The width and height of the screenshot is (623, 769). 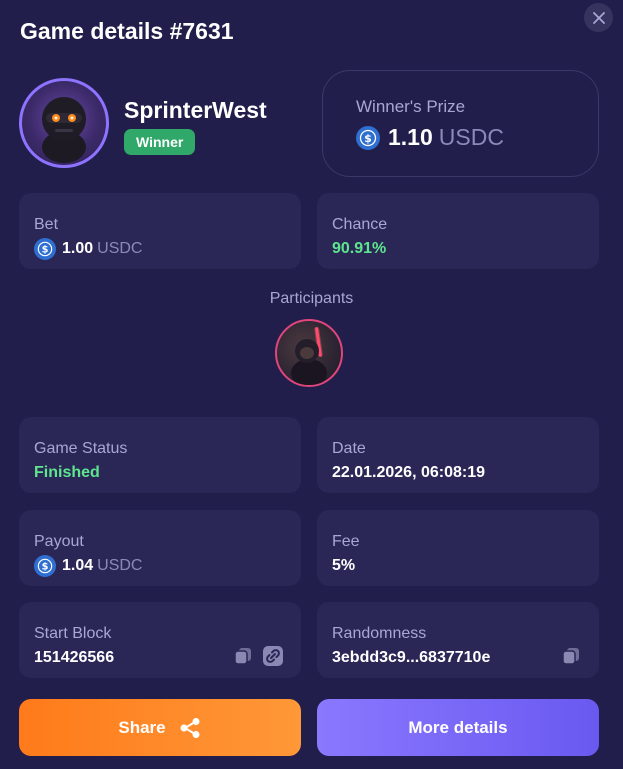 I want to click on link-icon, so click(x=273, y=656).